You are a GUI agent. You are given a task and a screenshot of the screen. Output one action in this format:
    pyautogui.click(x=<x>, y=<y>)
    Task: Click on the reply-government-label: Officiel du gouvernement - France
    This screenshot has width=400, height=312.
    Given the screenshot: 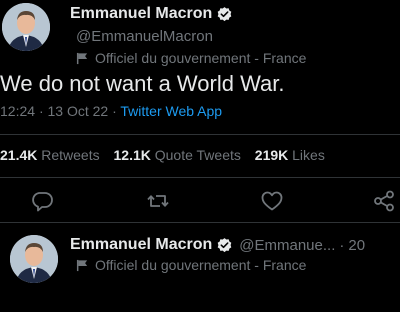 What is the action you would take?
    pyautogui.click(x=191, y=265)
    